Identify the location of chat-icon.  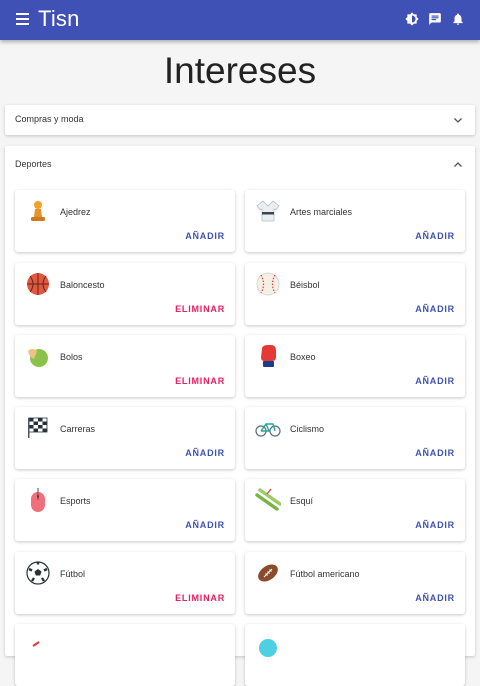
(435, 19).